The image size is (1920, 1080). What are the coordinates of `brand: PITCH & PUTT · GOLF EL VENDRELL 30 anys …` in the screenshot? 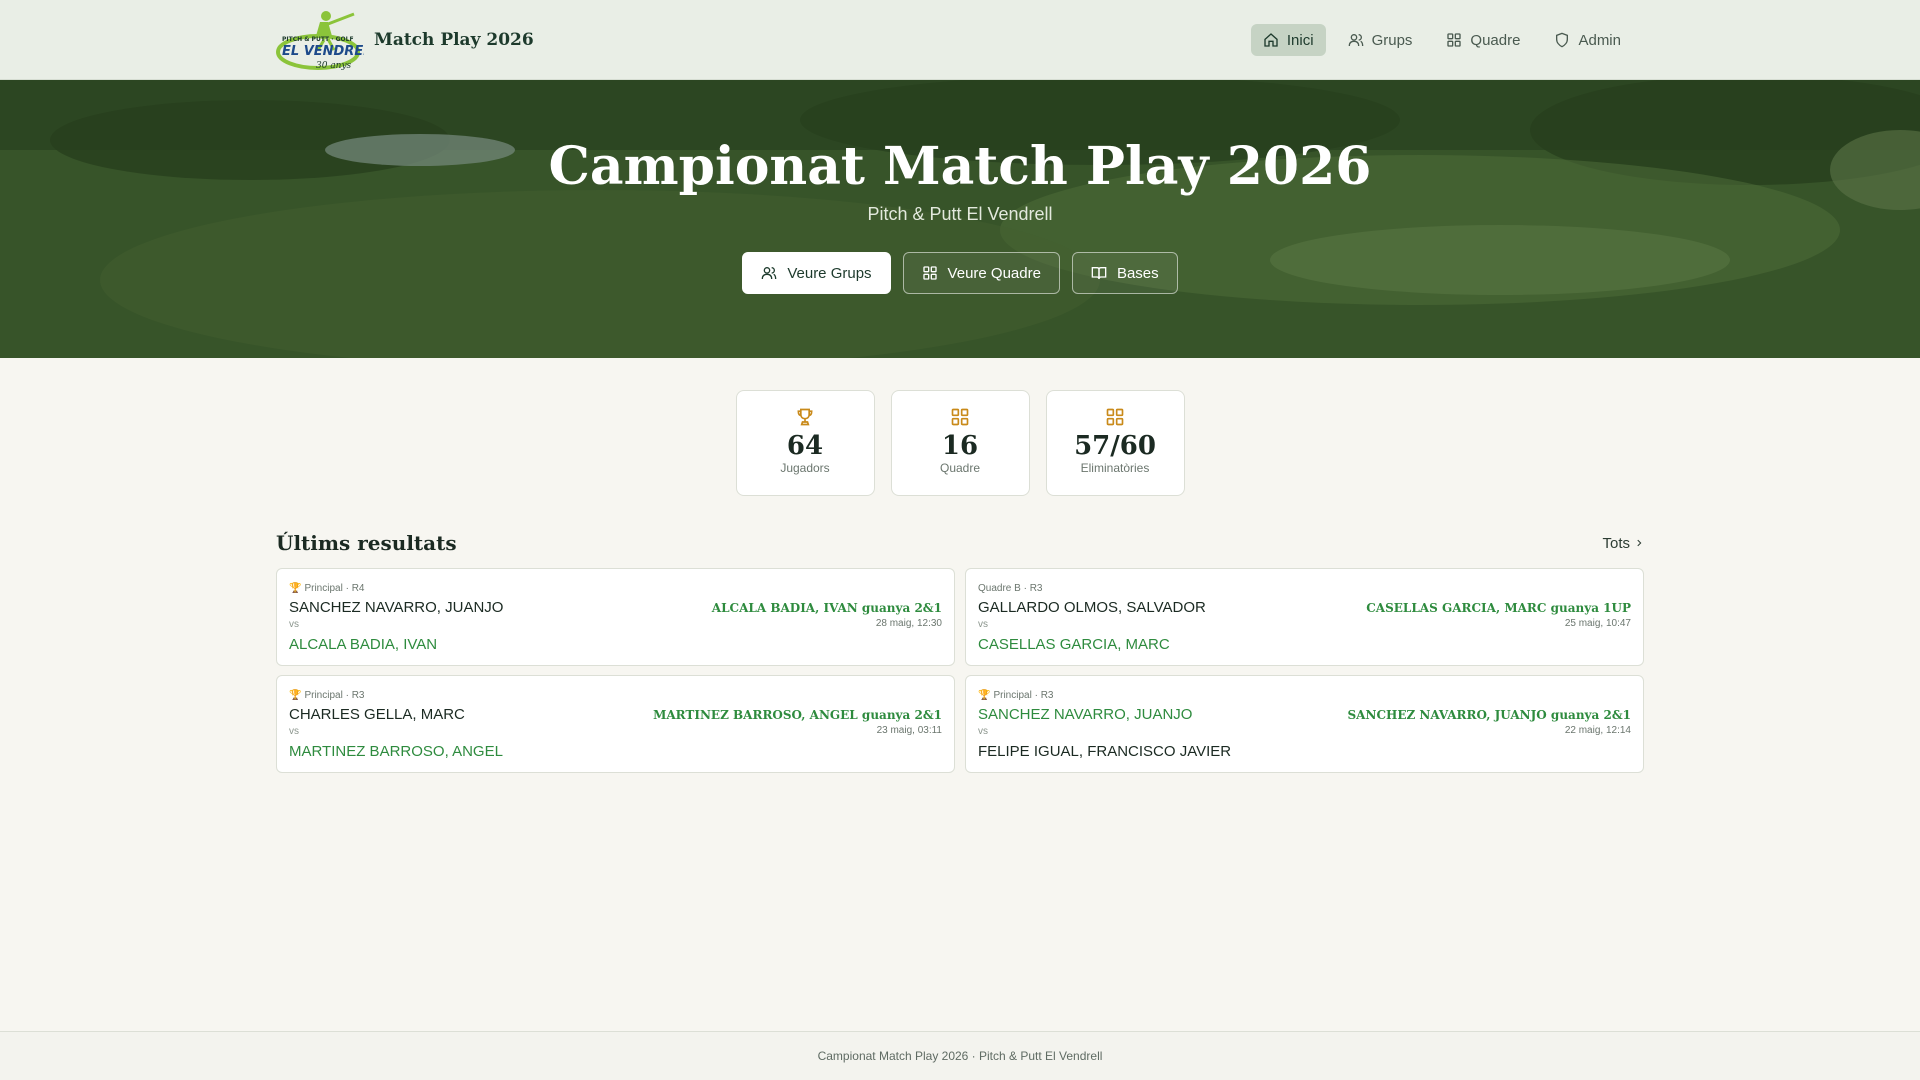 It's located at (405, 40).